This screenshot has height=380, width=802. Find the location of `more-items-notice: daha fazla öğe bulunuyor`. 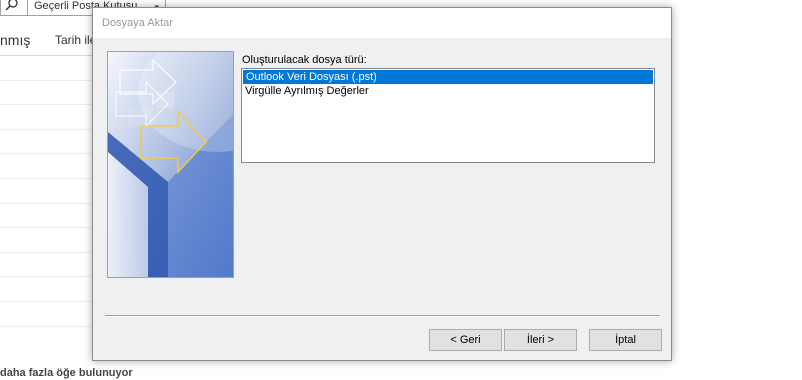

more-items-notice: daha fazla öğe bulunuyor is located at coordinates (66, 373).